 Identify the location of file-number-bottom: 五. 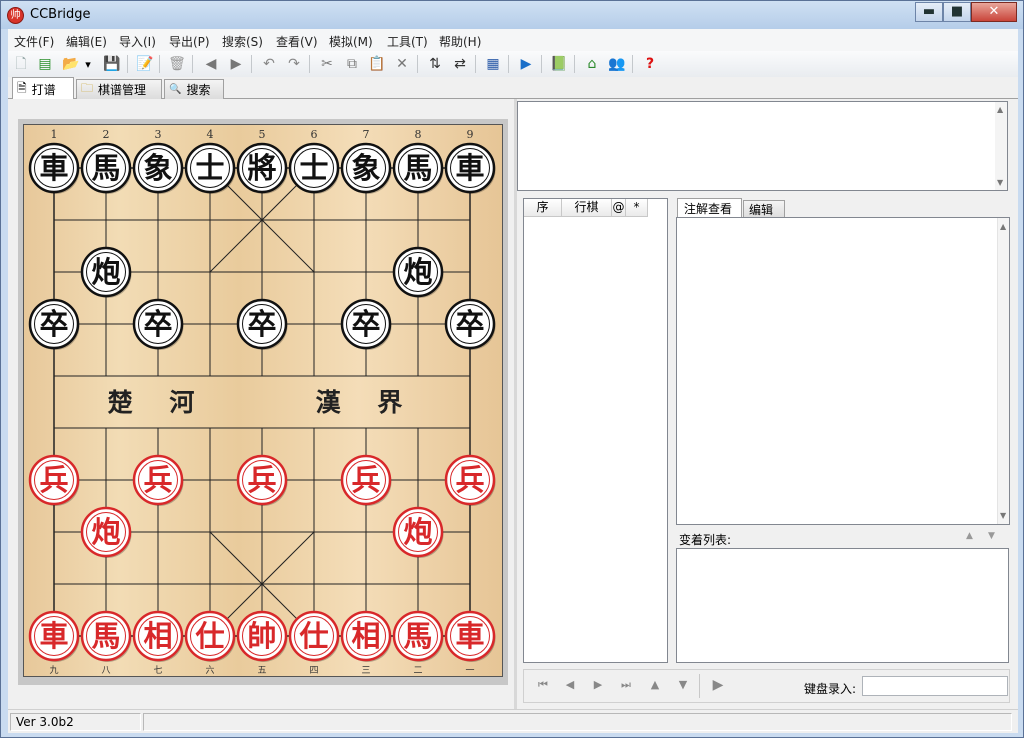
(261, 671).